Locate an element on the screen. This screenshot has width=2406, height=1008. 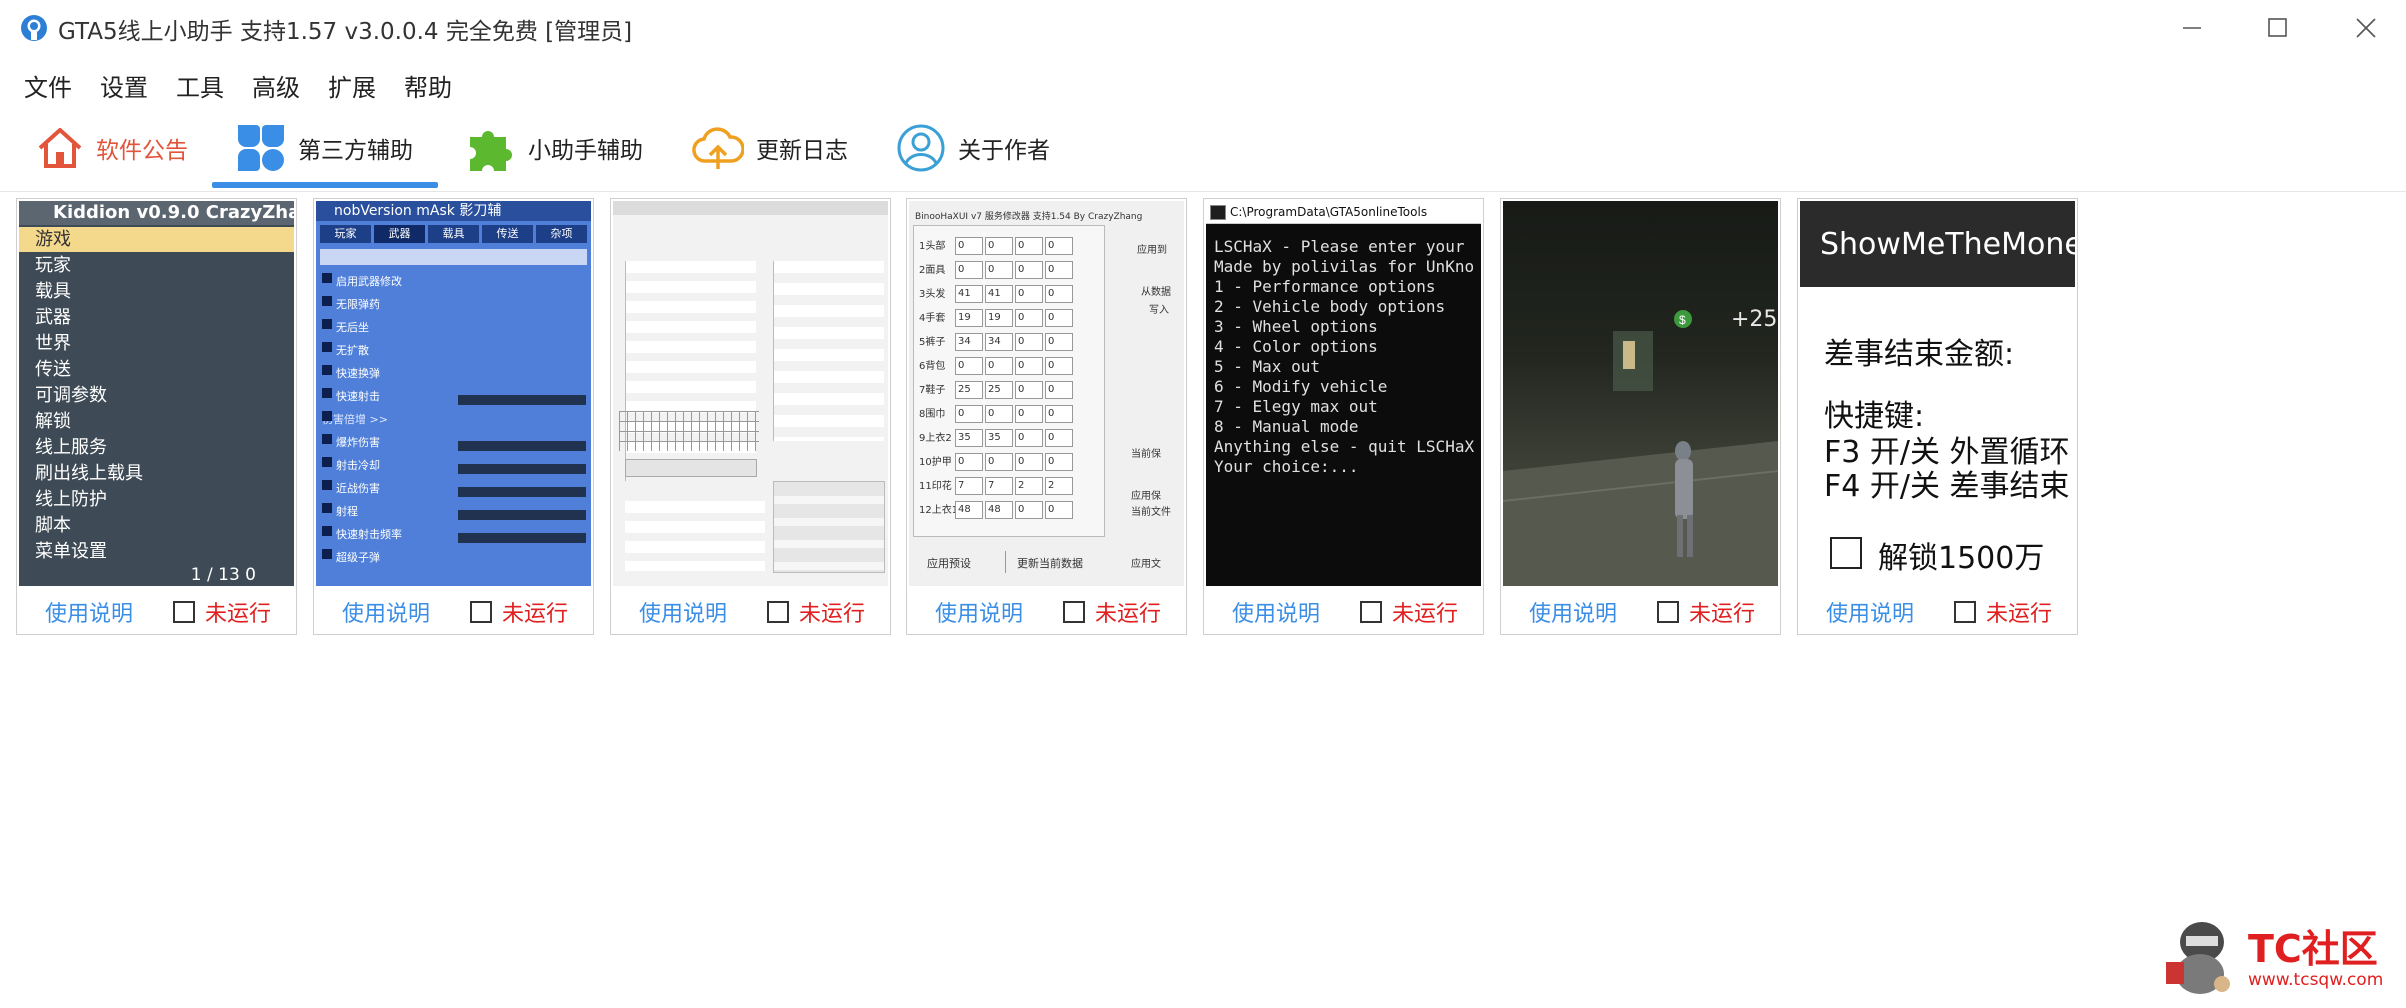
watermark-url: www.tcsqw.com is located at coordinates (2316, 980).